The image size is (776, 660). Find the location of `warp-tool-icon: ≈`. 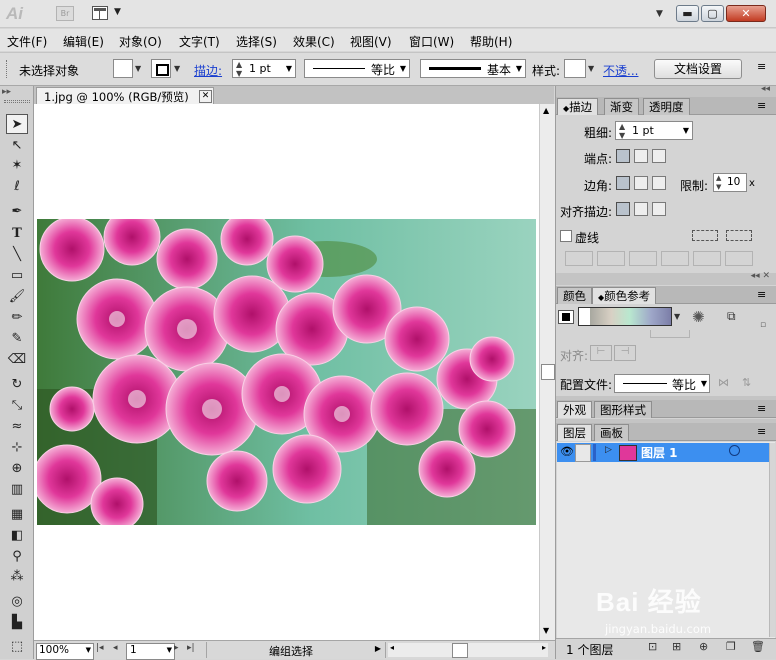

warp-tool-icon: ≈ is located at coordinates (17, 427).